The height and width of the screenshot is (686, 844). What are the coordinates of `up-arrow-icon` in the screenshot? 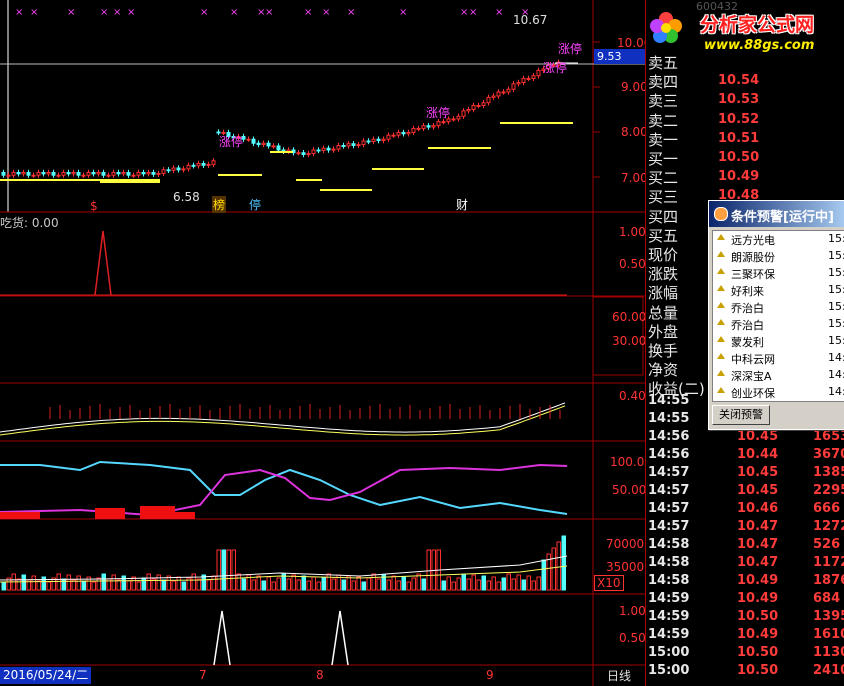 It's located at (721, 322).